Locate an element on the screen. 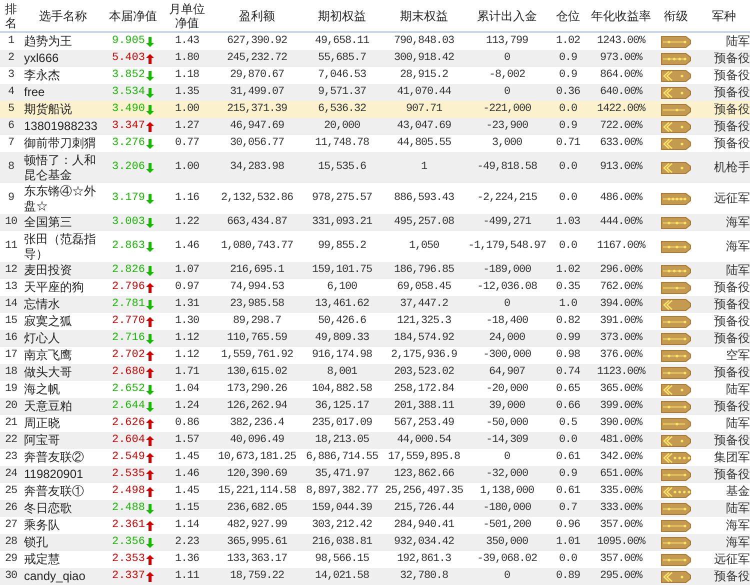  table-cell-text: 394.00% is located at coordinates (621, 304).